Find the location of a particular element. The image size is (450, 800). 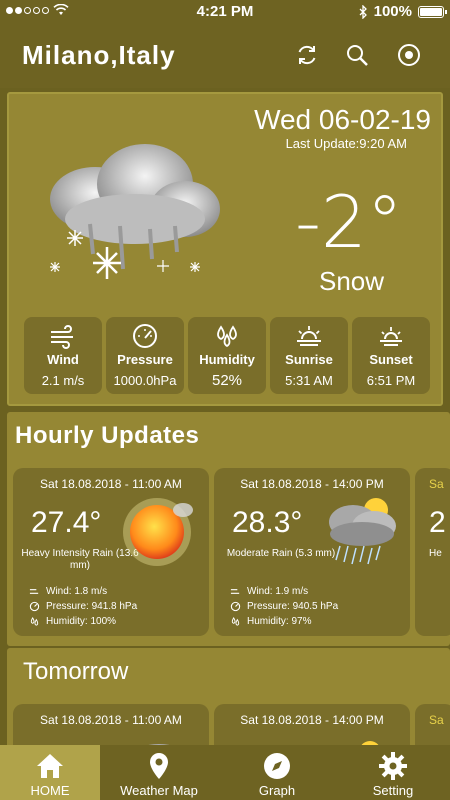

hourly-wind: Wind: 1.9 m/s is located at coordinates (269, 591).